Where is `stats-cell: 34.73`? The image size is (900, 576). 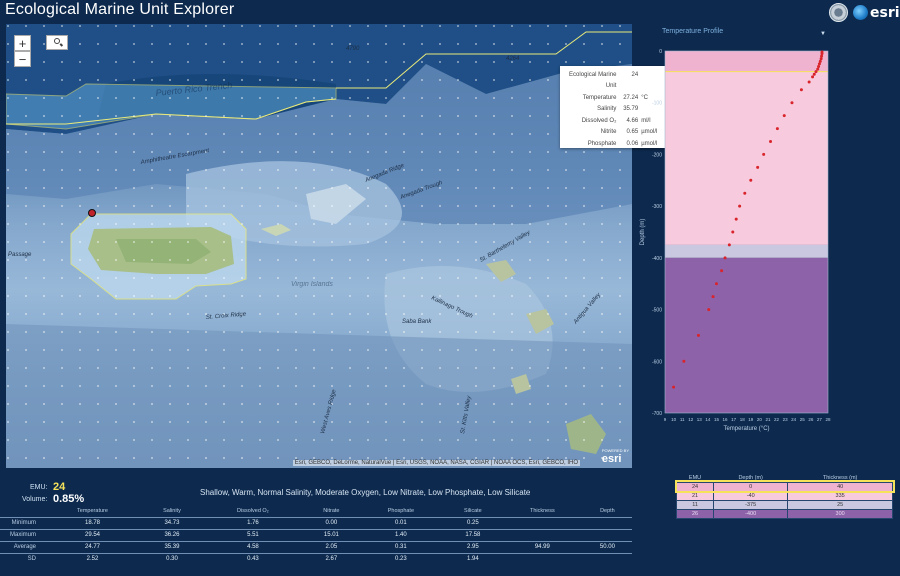 stats-cell: 34.73 is located at coordinates (171, 522).